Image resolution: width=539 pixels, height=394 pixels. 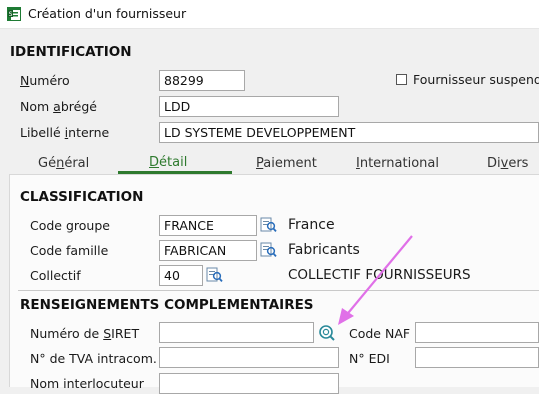 I want to click on section-divider, so click(x=278, y=290).